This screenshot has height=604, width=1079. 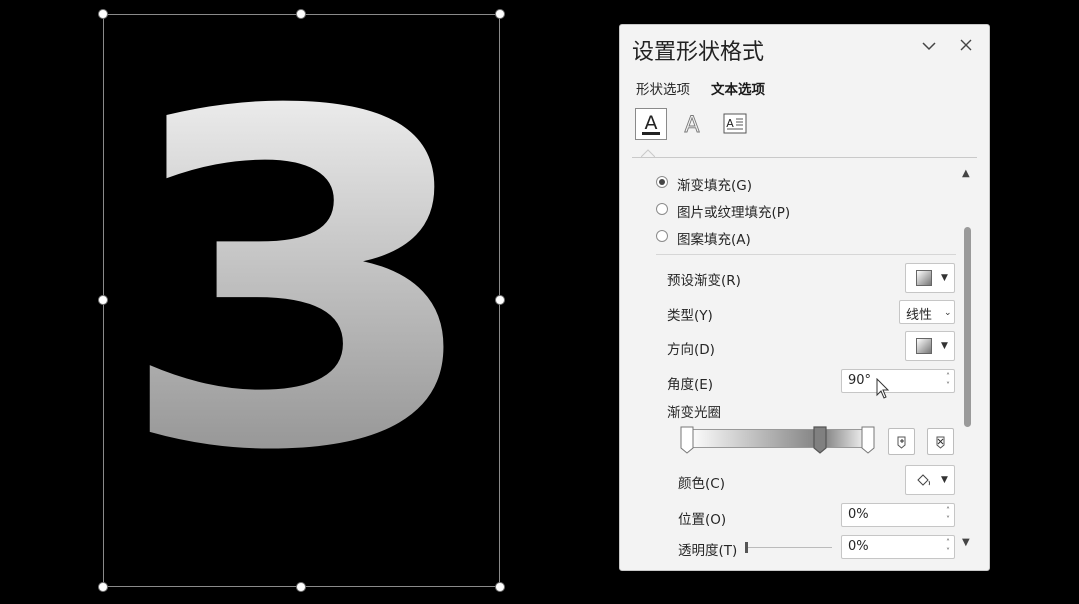 I want to click on text-fill-outline-icon: A, so click(x=651, y=124).